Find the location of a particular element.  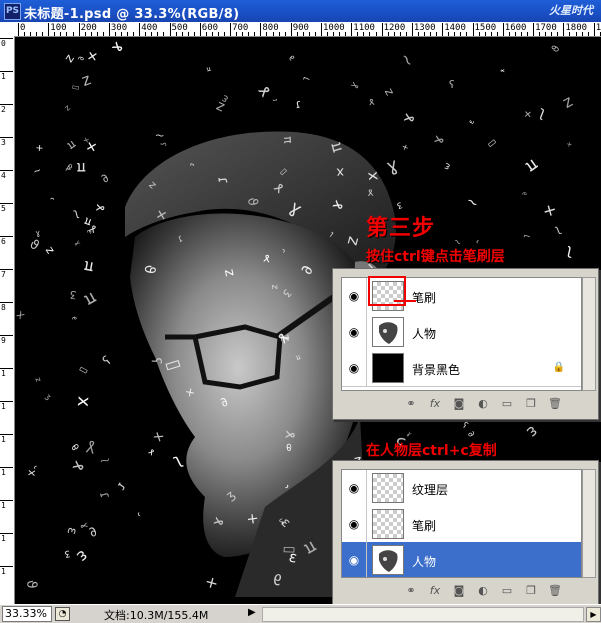

brush-glyph: π is located at coordinates (81, 168).